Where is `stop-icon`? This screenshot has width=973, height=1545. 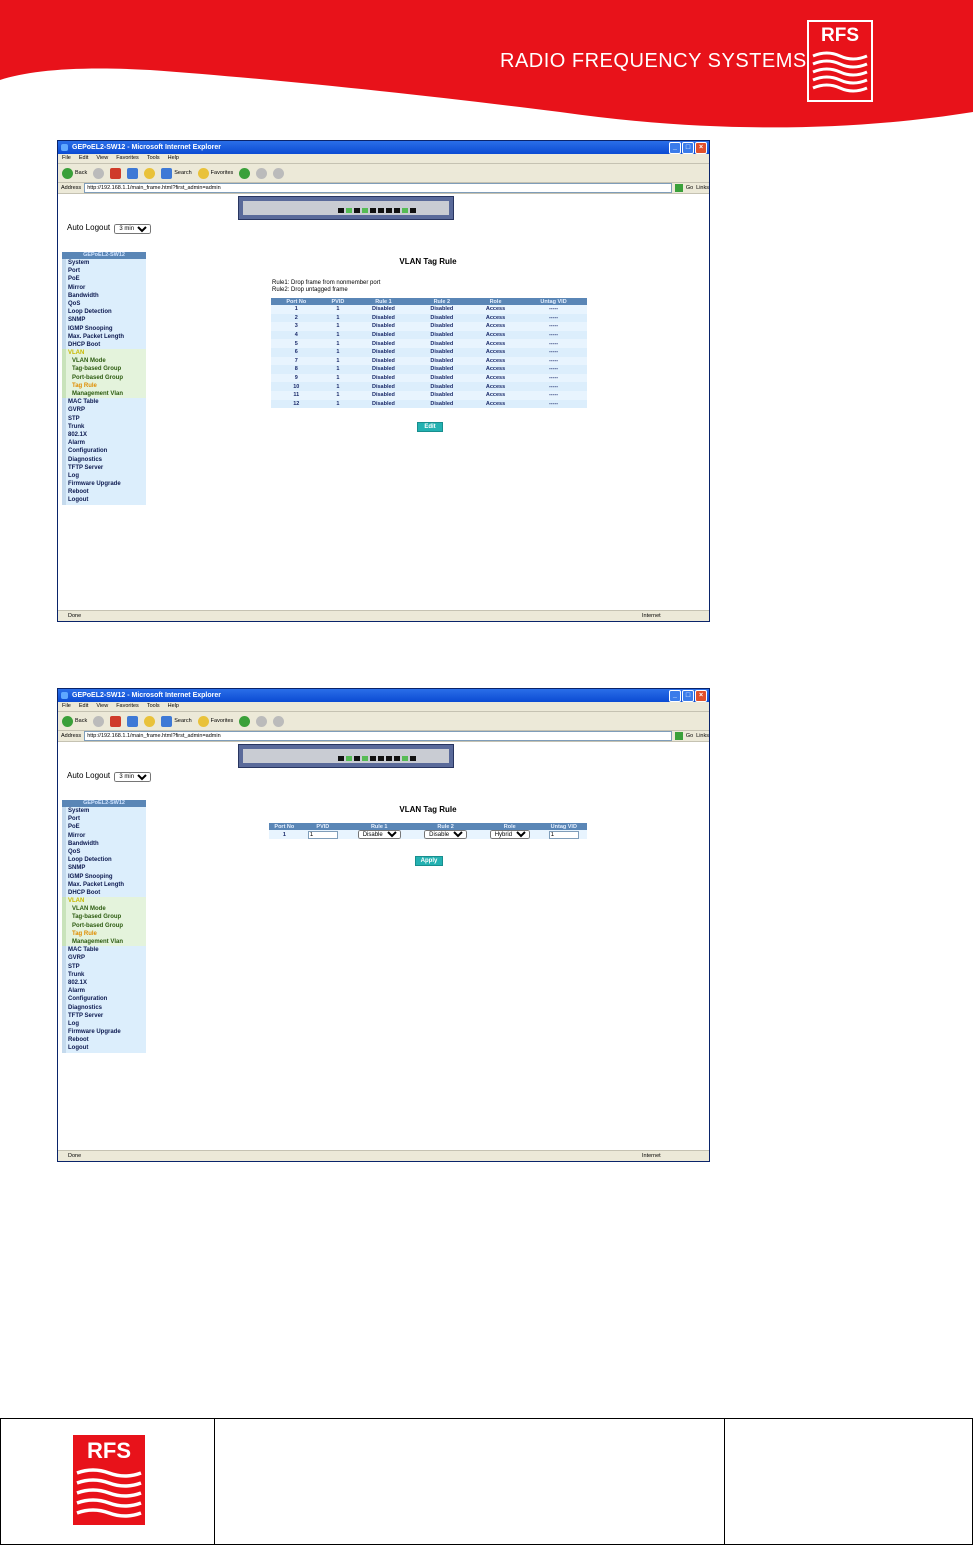
stop-icon is located at coordinates (116, 721).